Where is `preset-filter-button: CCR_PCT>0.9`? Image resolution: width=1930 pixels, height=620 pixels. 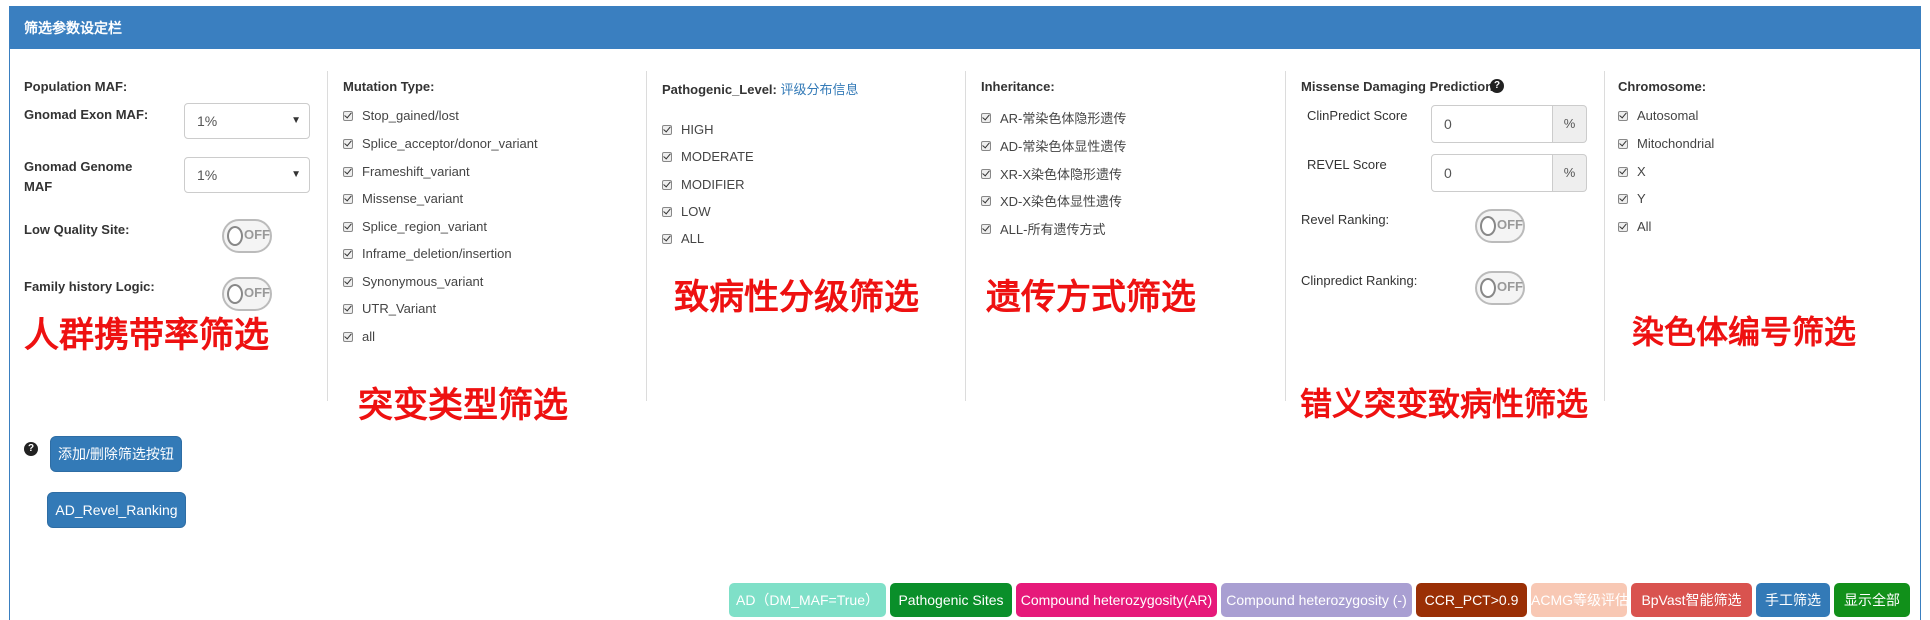 preset-filter-button: CCR_PCT>0.9 is located at coordinates (1471, 600).